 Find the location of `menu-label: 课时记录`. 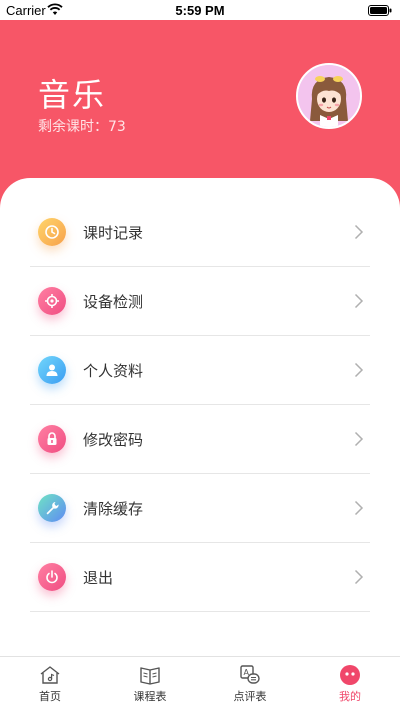

menu-label: 课时记录 is located at coordinates (113, 233).